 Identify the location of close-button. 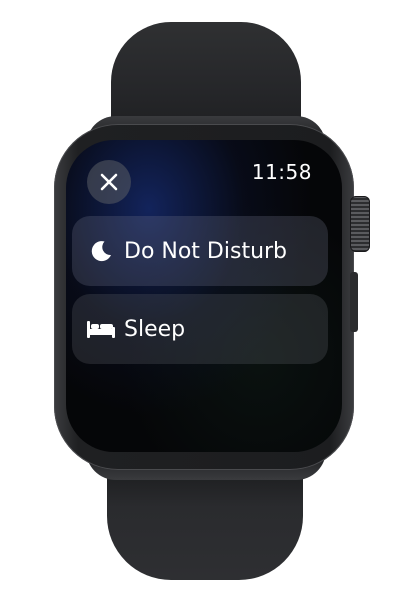
(109, 182).